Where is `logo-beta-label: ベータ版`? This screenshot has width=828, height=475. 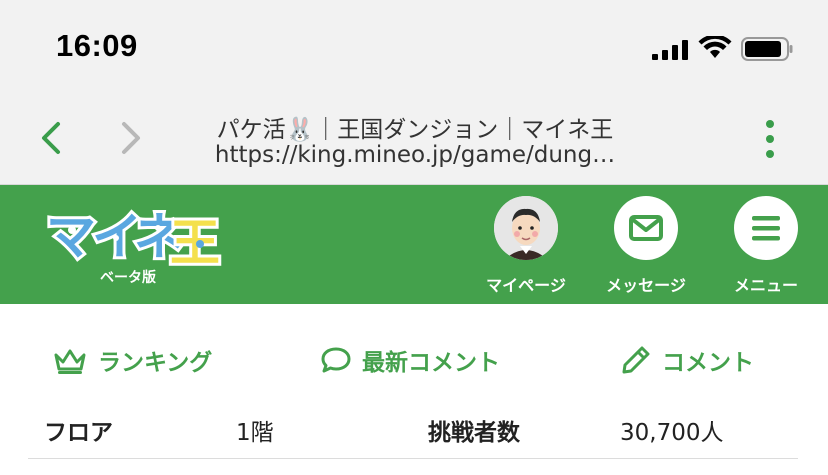
logo-beta-label: ベータ版 is located at coordinates (128, 278).